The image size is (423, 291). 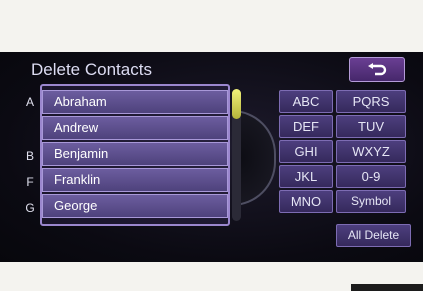 What do you see at coordinates (30, 208) in the screenshot?
I see `index-letter-g: G` at bounding box center [30, 208].